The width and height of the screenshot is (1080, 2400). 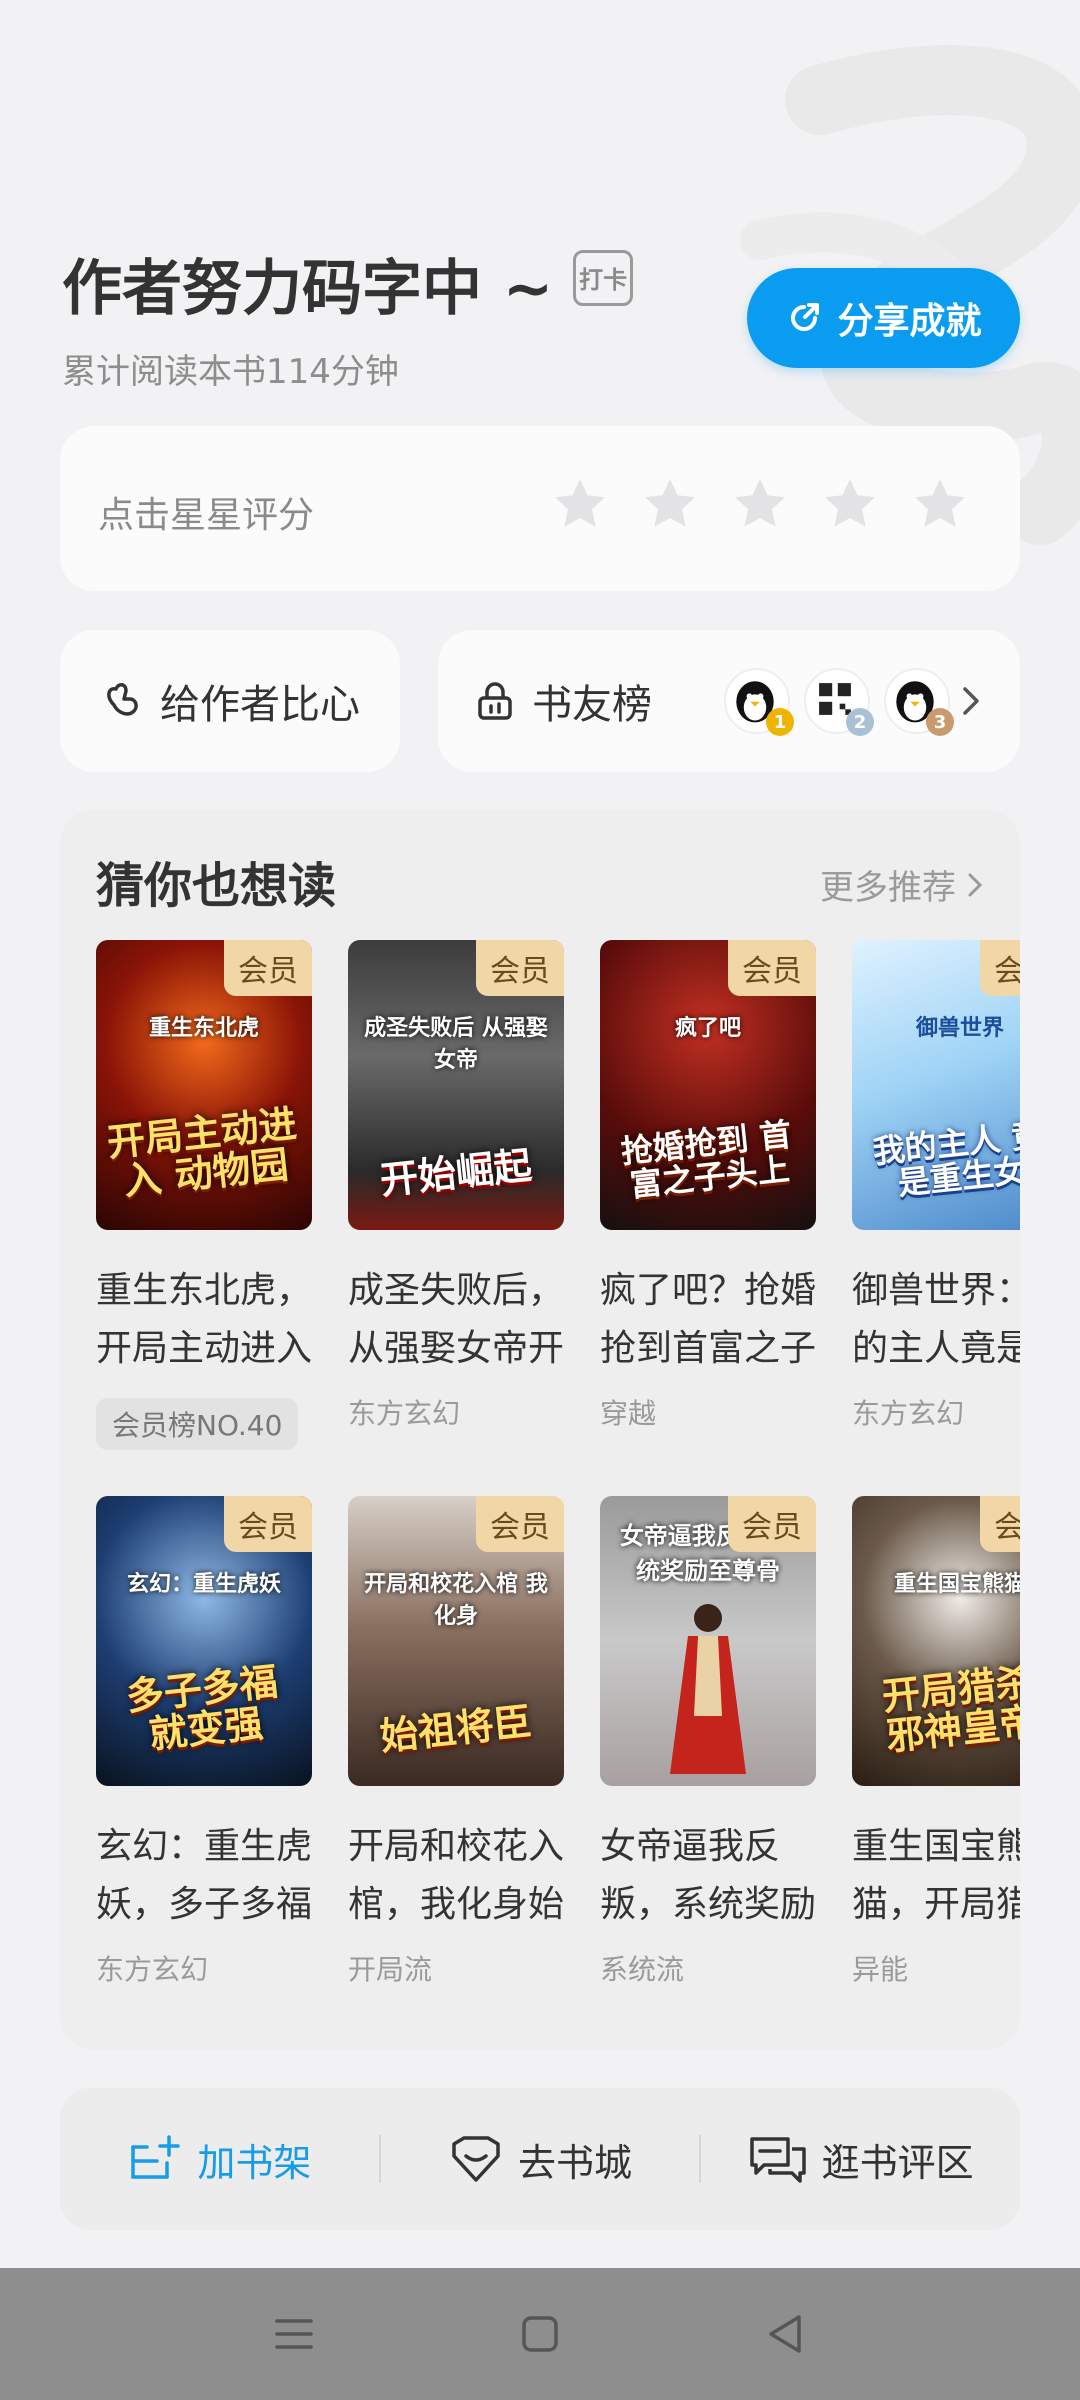 What do you see at coordinates (708, 1689) in the screenshot?
I see `cover-figure-icon` at bounding box center [708, 1689].